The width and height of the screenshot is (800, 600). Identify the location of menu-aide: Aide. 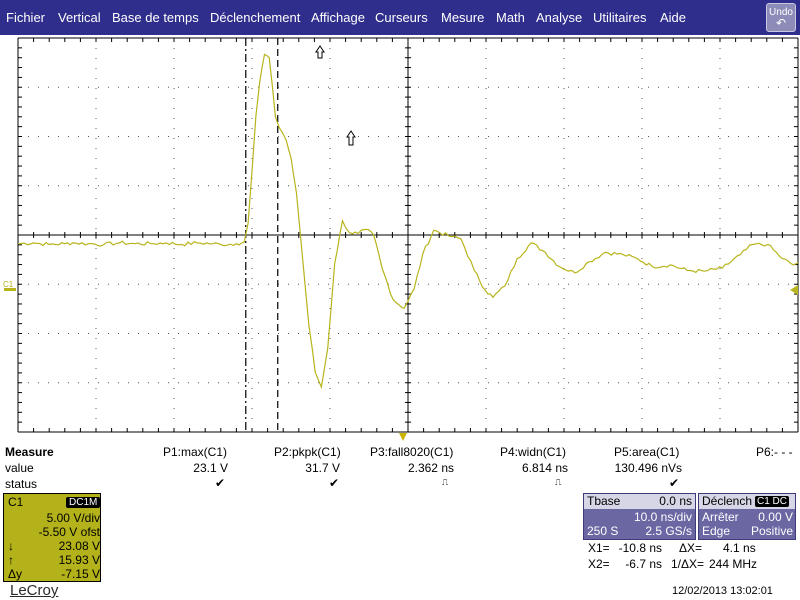
(673, 17).